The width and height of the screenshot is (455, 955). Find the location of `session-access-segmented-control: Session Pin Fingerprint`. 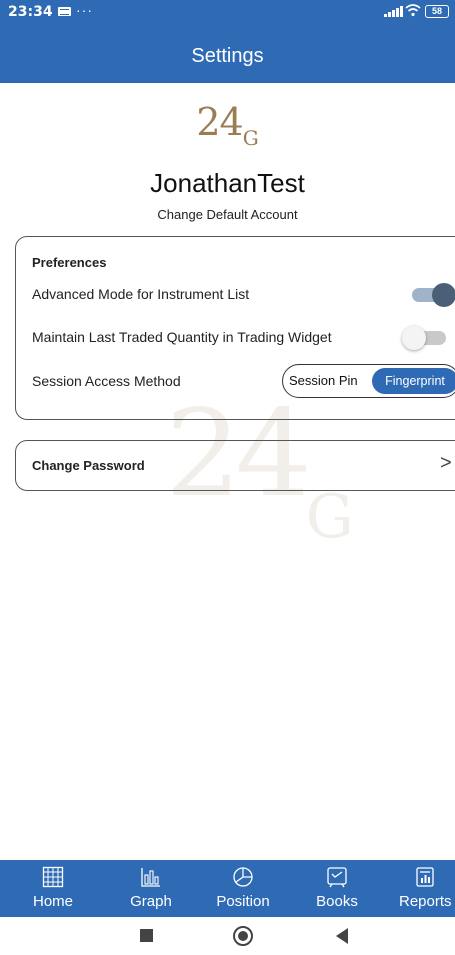

session-access-segmented-control: Session Pin Fingerprint is located at coordinates (368, 381).